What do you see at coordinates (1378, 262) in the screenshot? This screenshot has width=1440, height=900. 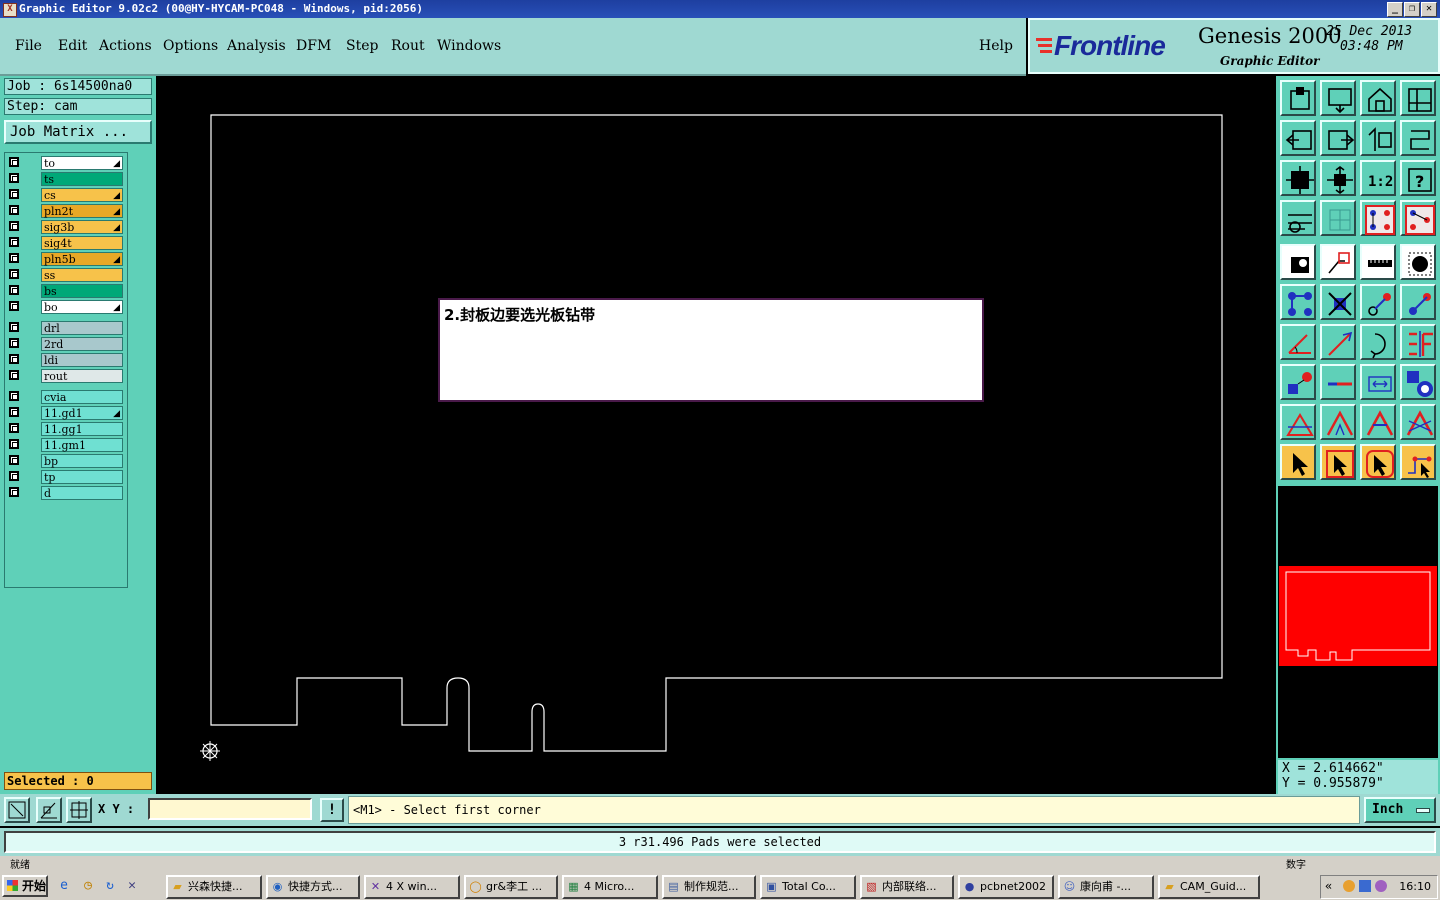 I see `ruler-button` at bounding box center [1378, 262].